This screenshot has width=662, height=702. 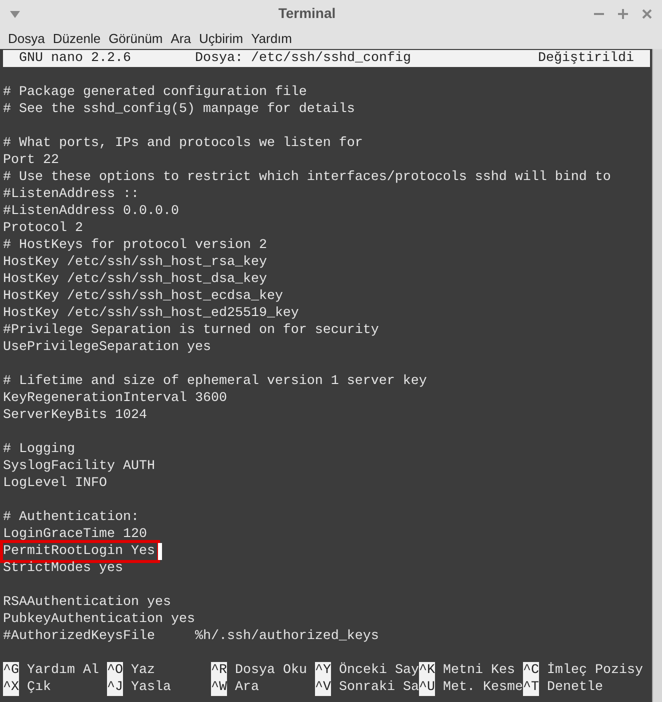 What do you see at coordinates (221, 38) in the screenshot?
I see `menu-item: Uçbirim` at bounding box center [221, 38].